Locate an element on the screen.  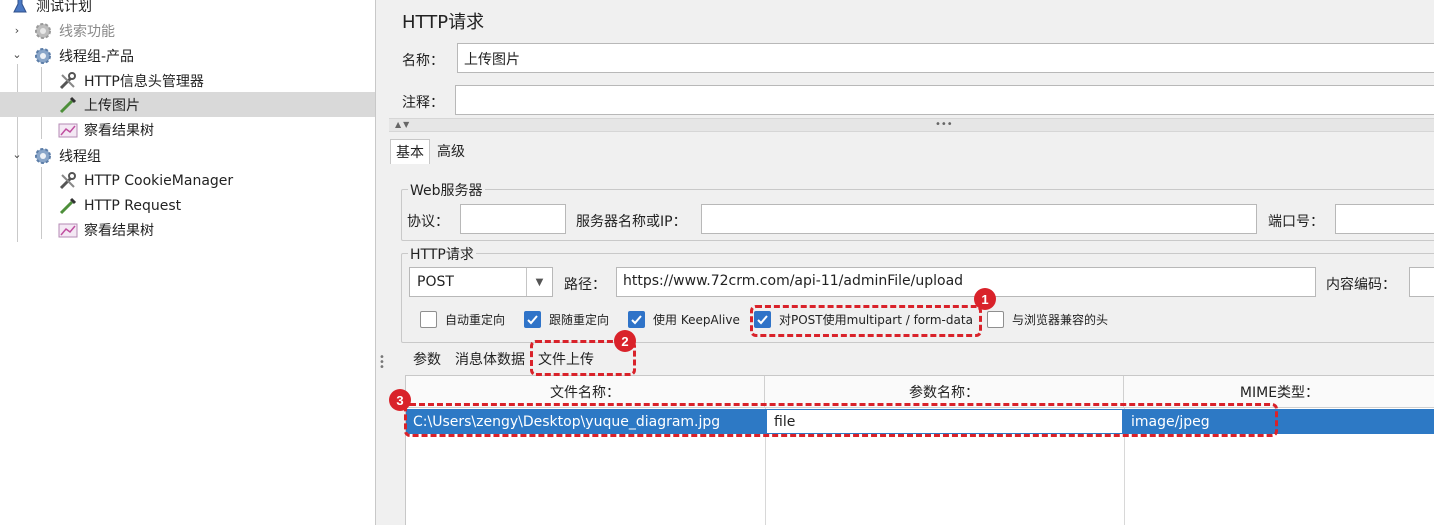
comment-field is located at coordinates (944, 100).